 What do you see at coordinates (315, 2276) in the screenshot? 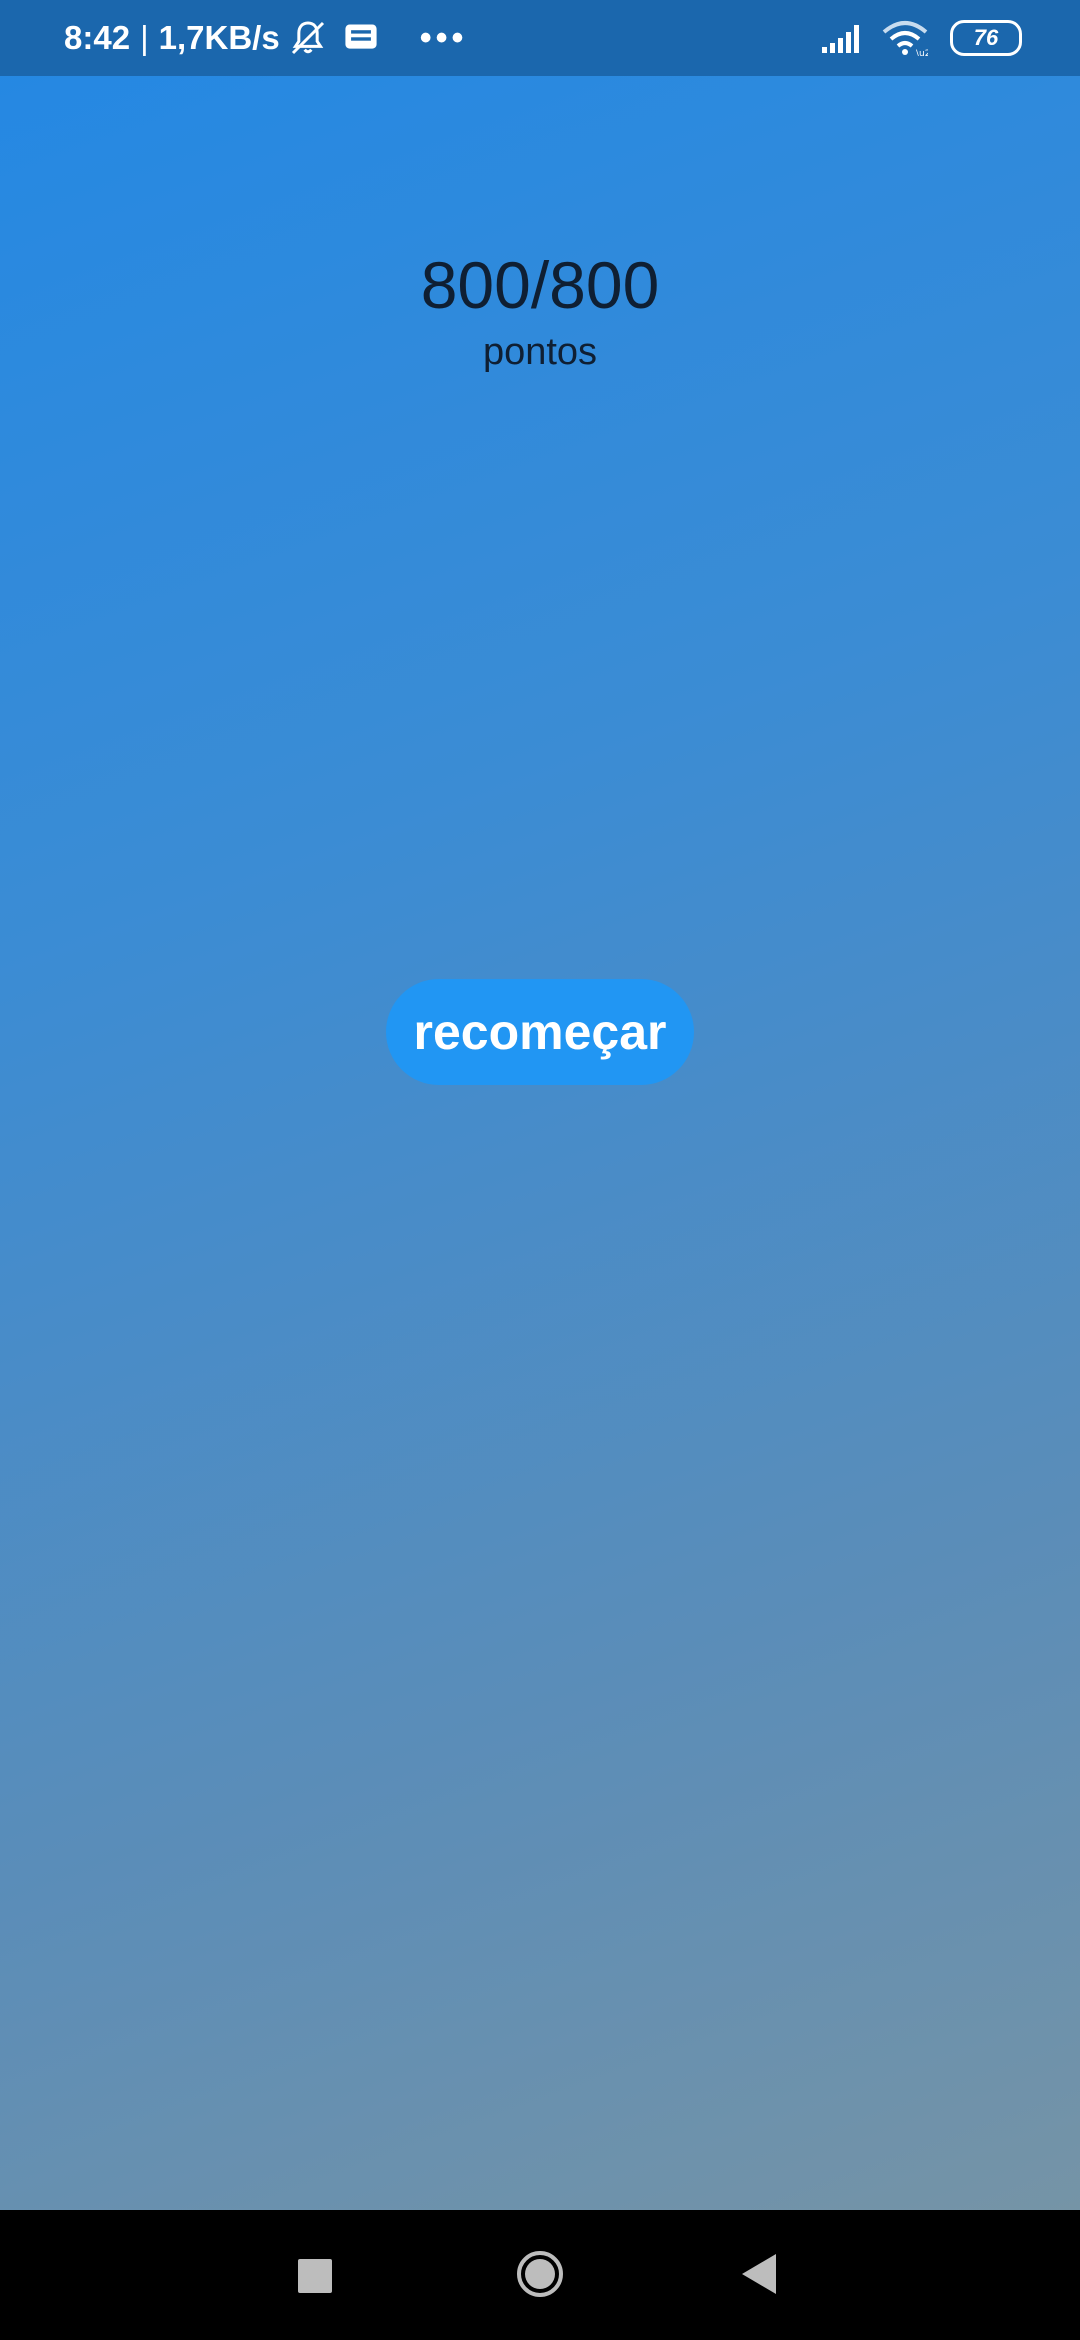
I see `recent-apps-icon` at bounding box center [315, 2276].